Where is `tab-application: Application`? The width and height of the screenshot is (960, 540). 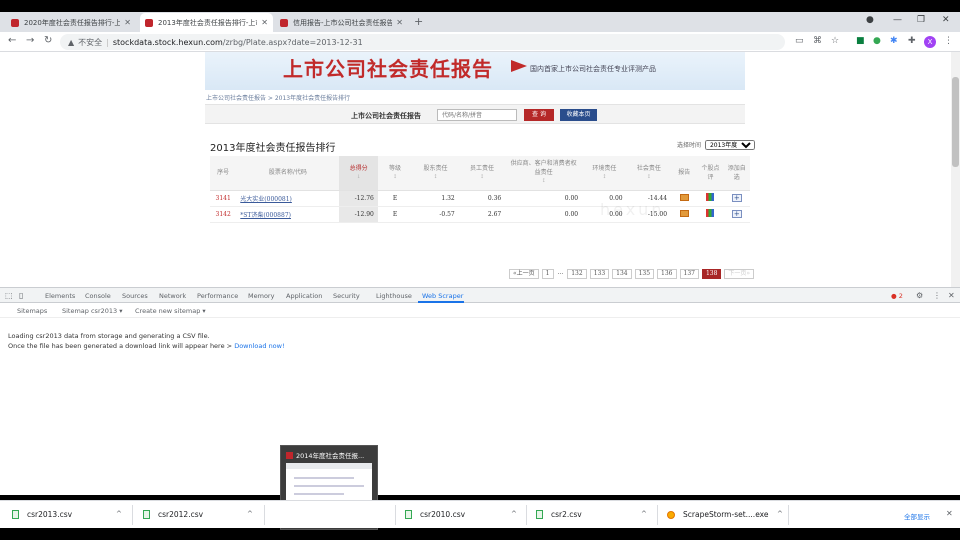 tab-application: Application is located at coordinates (304, 296).